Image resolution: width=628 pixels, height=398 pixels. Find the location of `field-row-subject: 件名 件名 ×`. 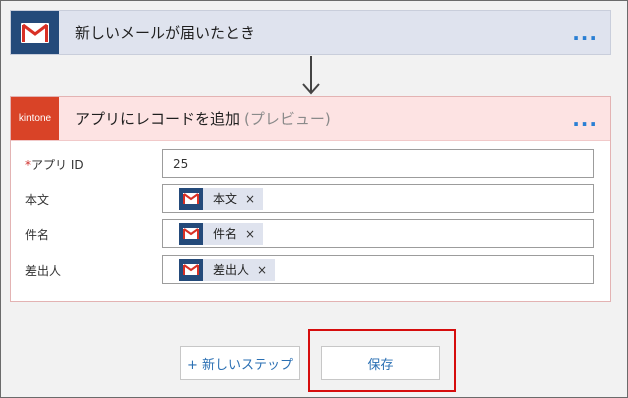

field-row-subject: 件名 件名 × is located at coordinates (310, 234).